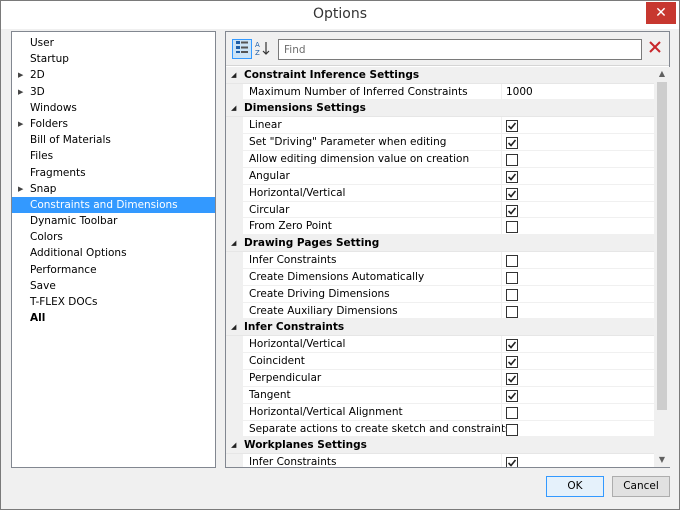 The image size is (680, 510). What do you see at coordinates (113, 43) in the screenshot?
I see `tree-item: User` at bounding box center [113, 43].